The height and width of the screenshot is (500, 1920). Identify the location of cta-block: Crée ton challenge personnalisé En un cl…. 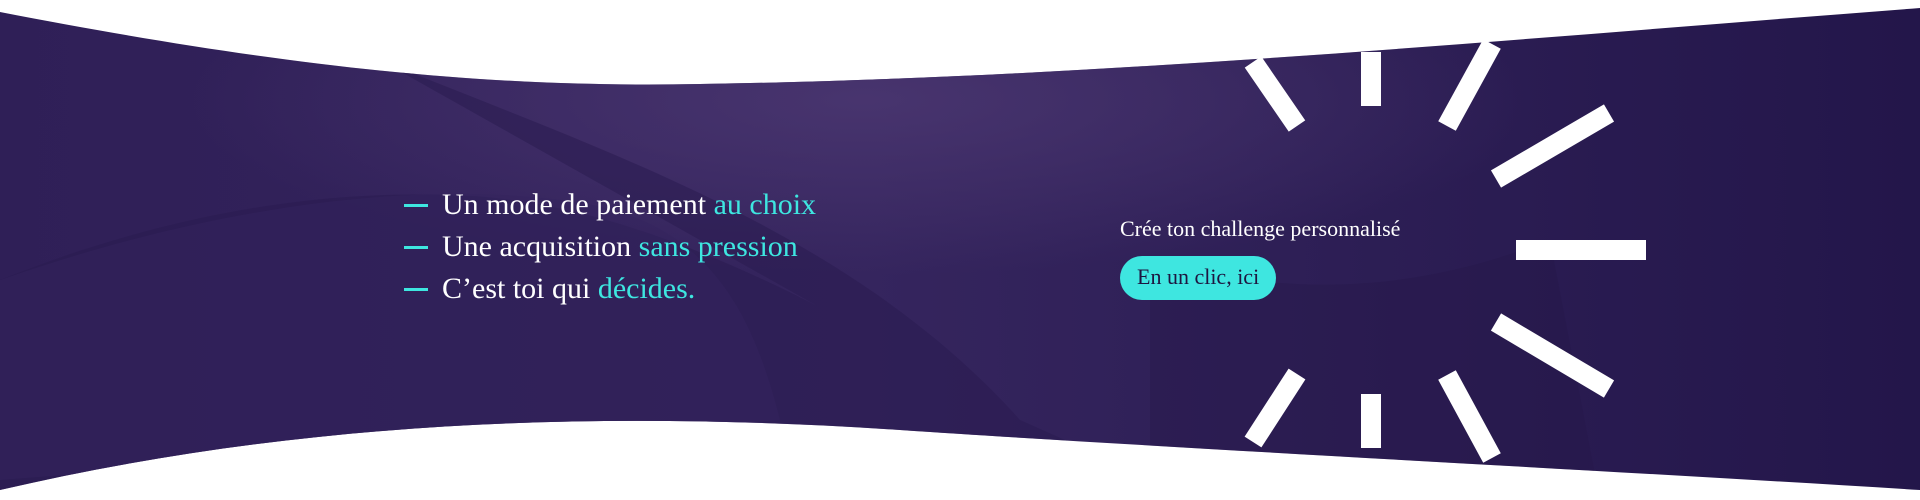
(1260, 258).